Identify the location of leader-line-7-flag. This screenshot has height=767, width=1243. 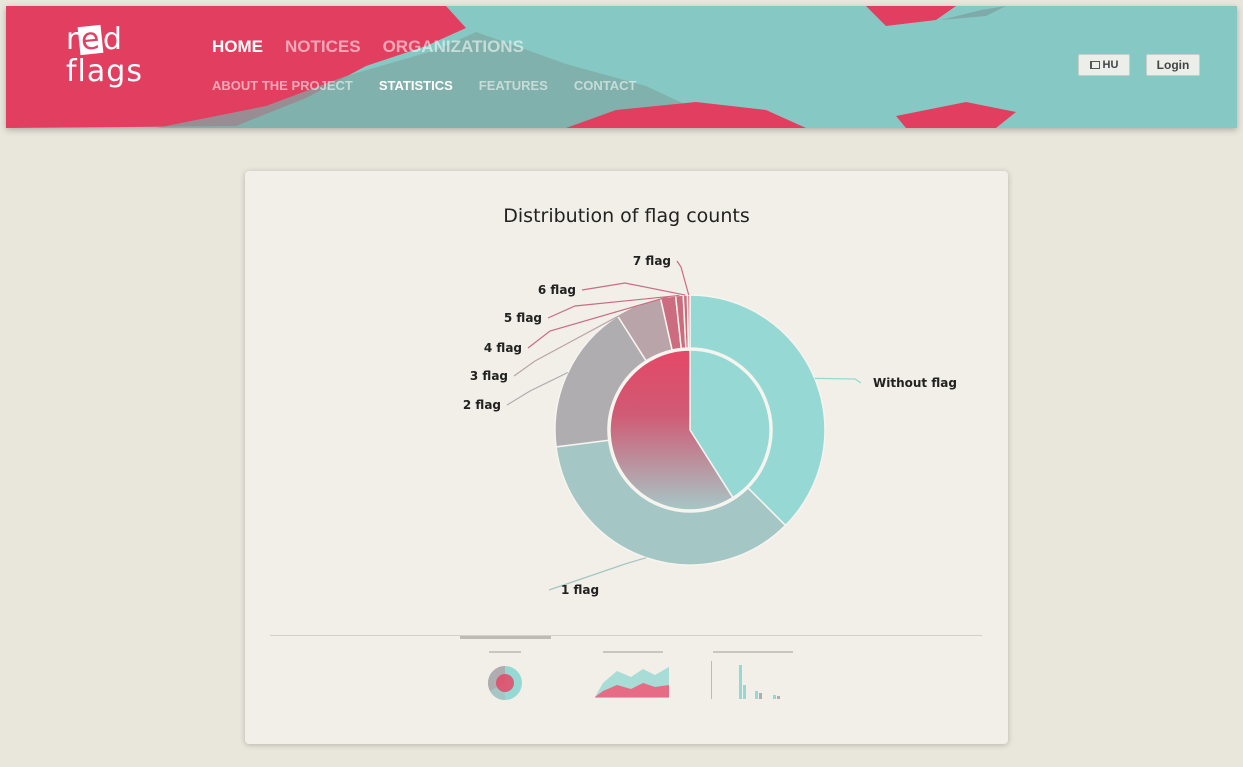
(683, 278).